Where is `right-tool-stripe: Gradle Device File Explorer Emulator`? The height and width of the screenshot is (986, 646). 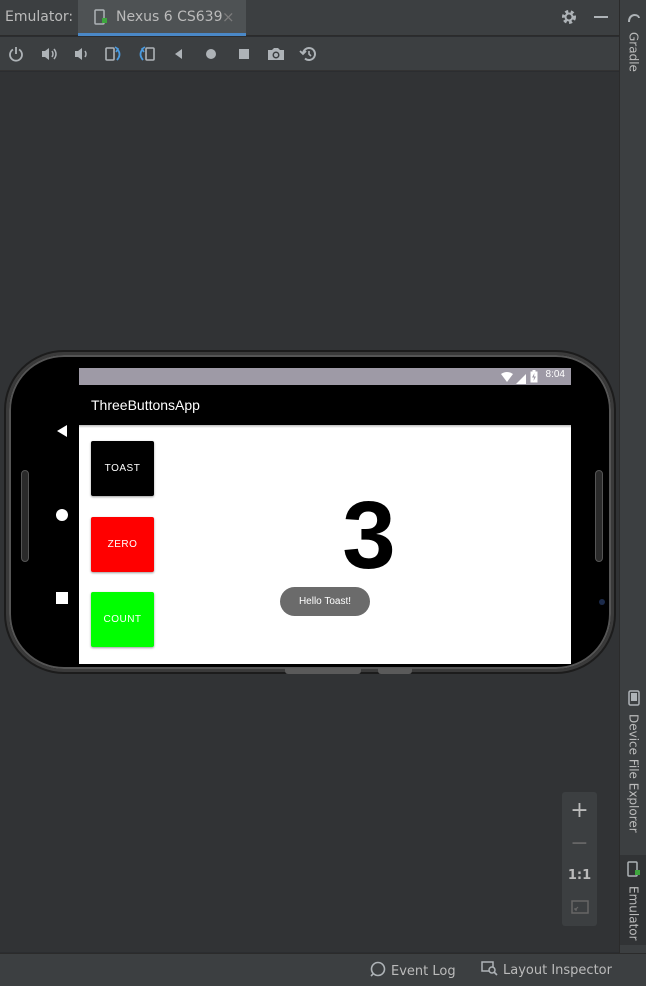 right-tool-stripe: Gradle Device File Explorer Emulator is located at coordinates (632, 476).